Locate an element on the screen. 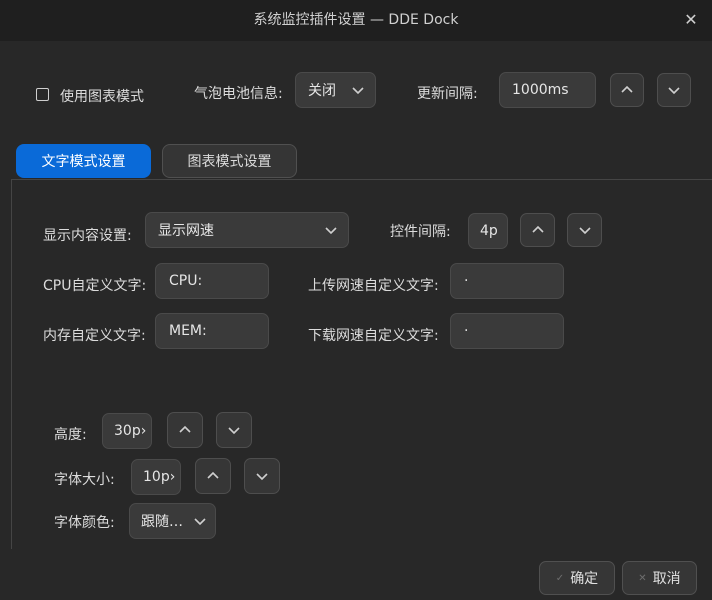  tab-text-mode-label: 文字模式设置 is located at coordinates (83, 162).